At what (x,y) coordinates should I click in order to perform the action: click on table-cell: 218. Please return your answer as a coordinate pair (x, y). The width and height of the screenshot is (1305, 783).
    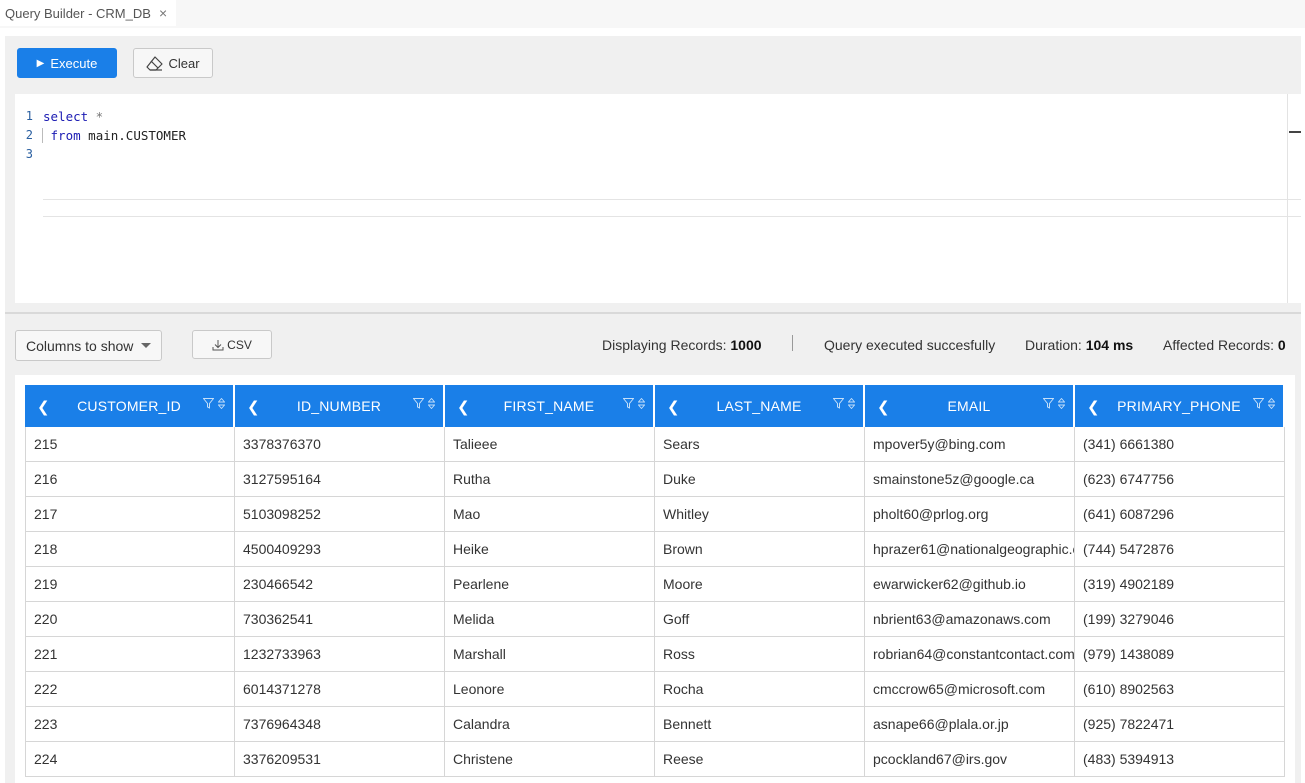
    Looking at the image, I should click on (130, 549).